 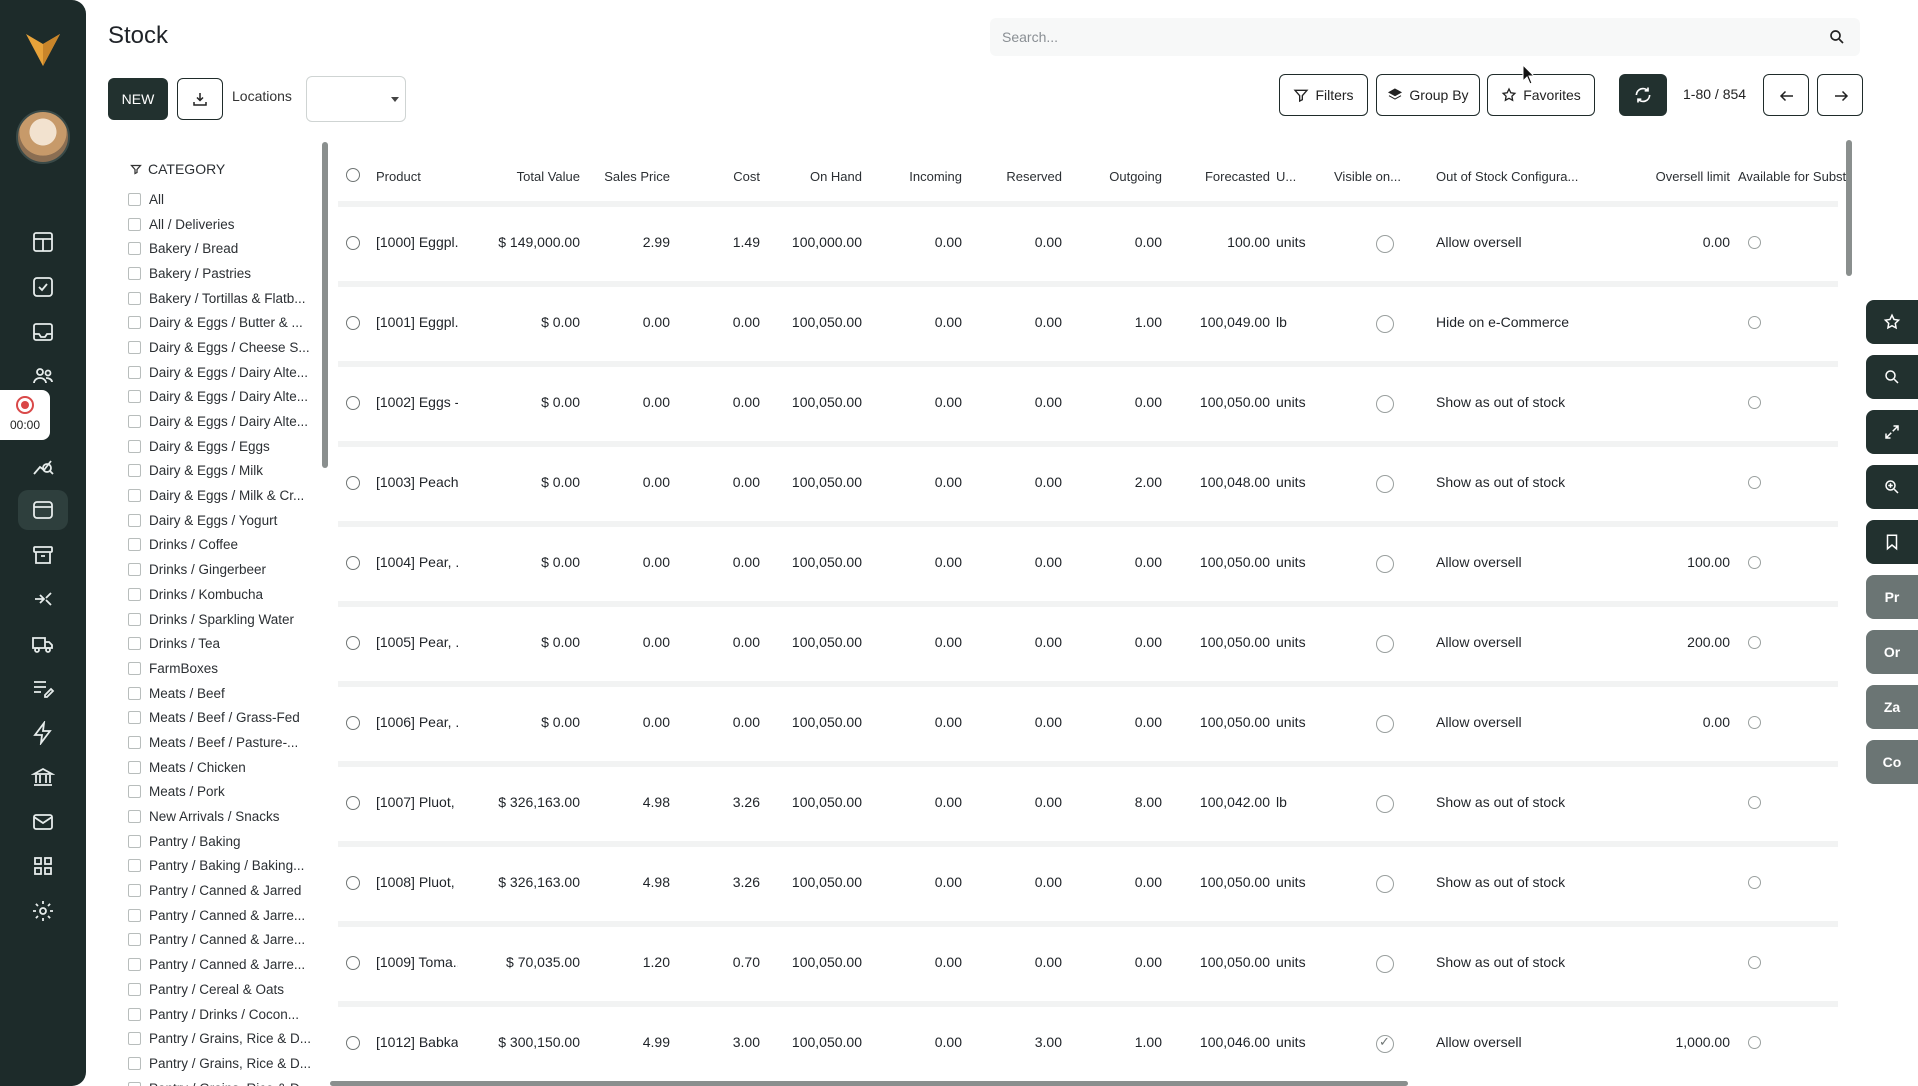 I want to click on tasks-icon, so click(x=43, y=287).